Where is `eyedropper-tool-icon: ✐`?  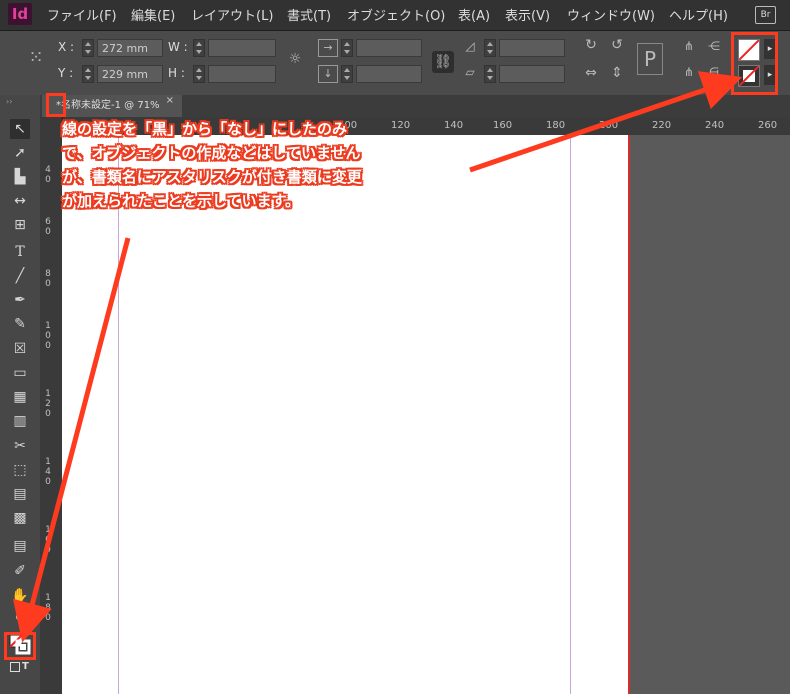 eyedropper-tool-icon: ✐ is located at coordinates (20, 571).